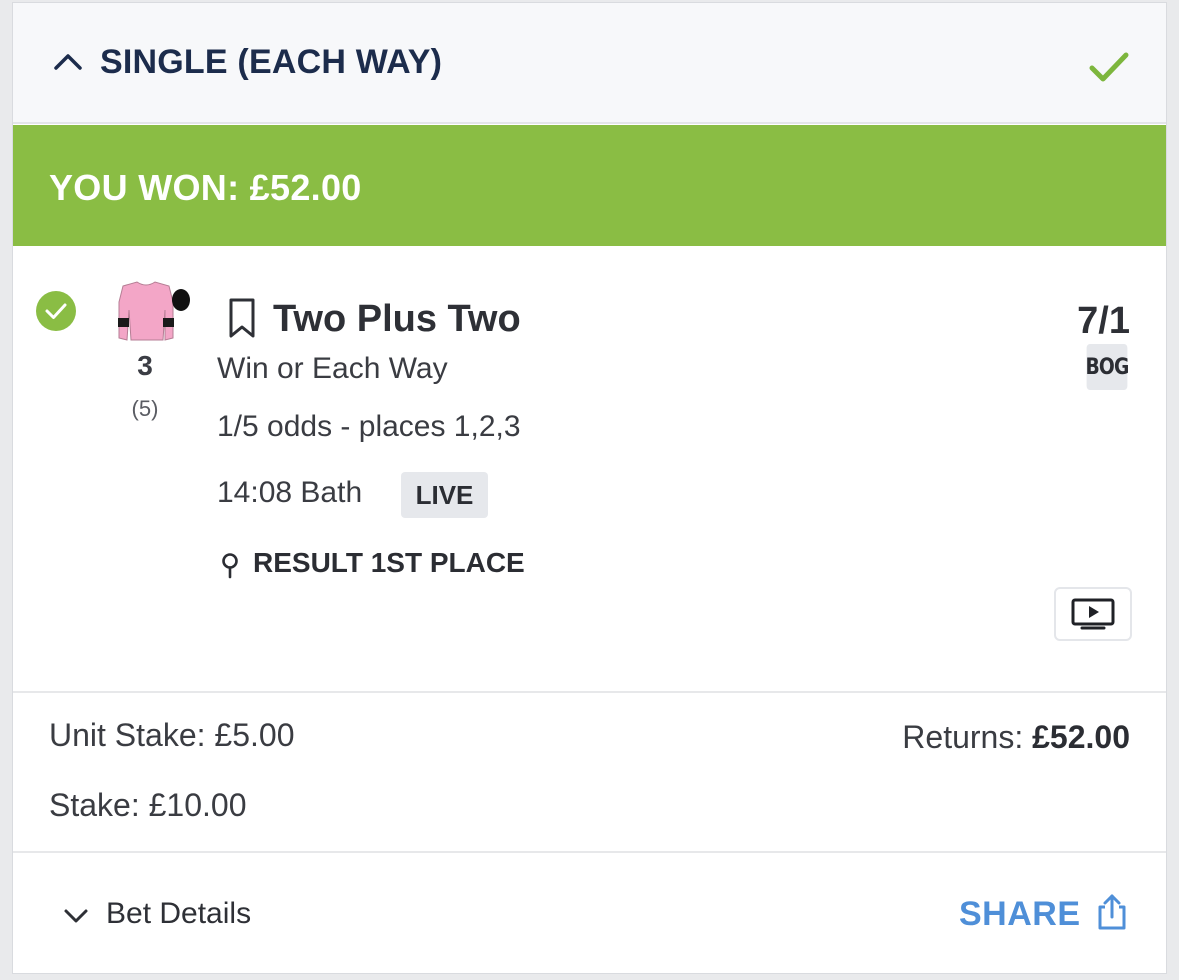 The height and width of the screenshot is (980, 1179). Describe the element at coordinates (1020, 914) in the screenshot. I see `share-button: SHARE` at that location.